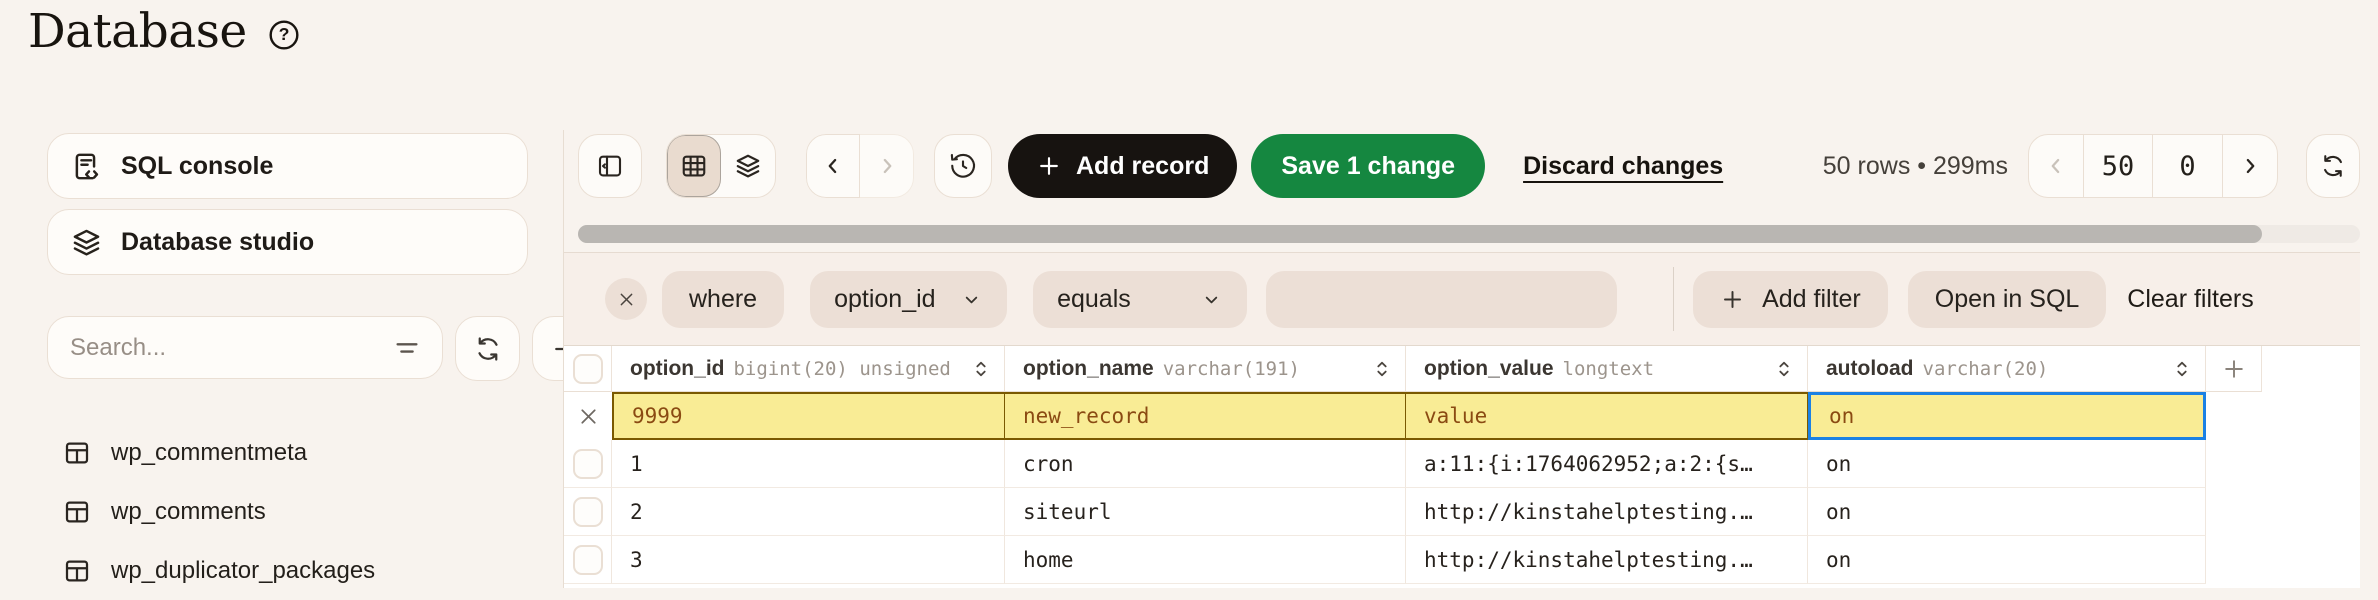 This screenshot has width=2378, height=600. Describe the element at coordinates (909, 299) in the screenshot. I see `filter-column-select: option_id` at that location.